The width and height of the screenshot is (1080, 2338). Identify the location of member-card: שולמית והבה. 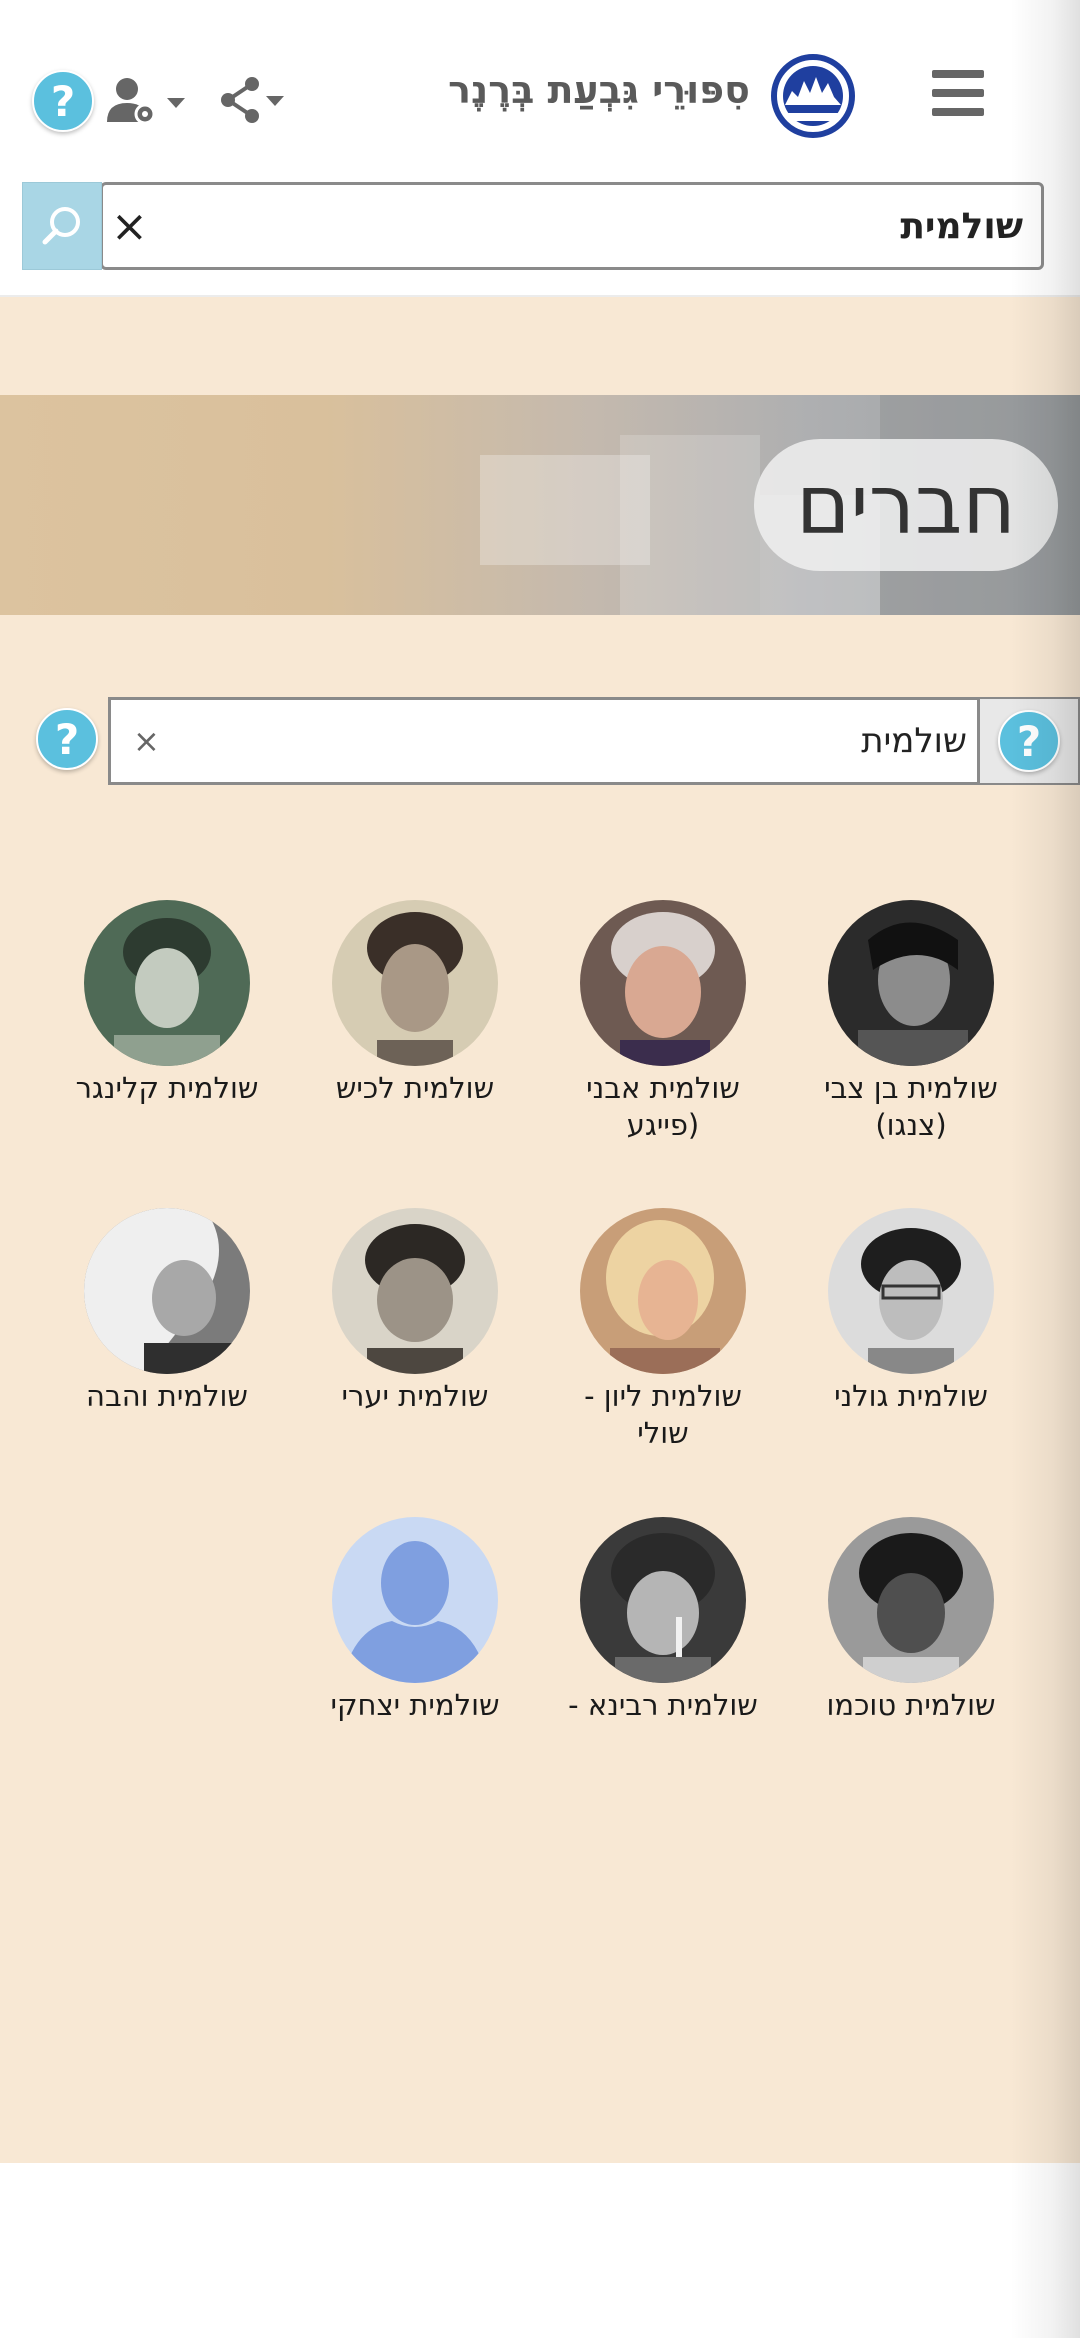
(167, 1311).